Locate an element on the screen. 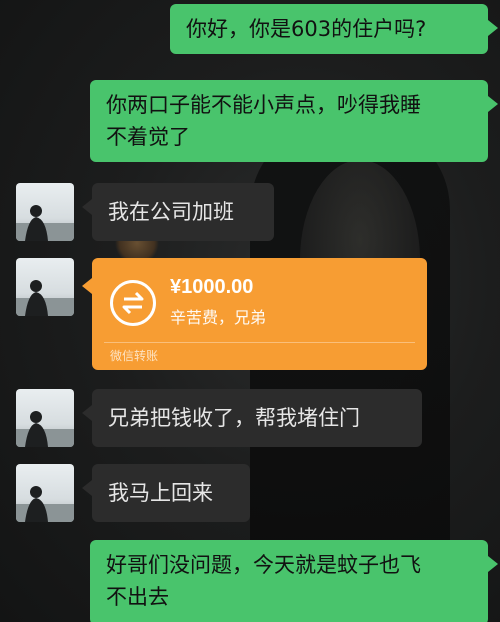 This screenshot has width=500, height=622. transfer-arrows-icon is located at coordinates (133, 303).